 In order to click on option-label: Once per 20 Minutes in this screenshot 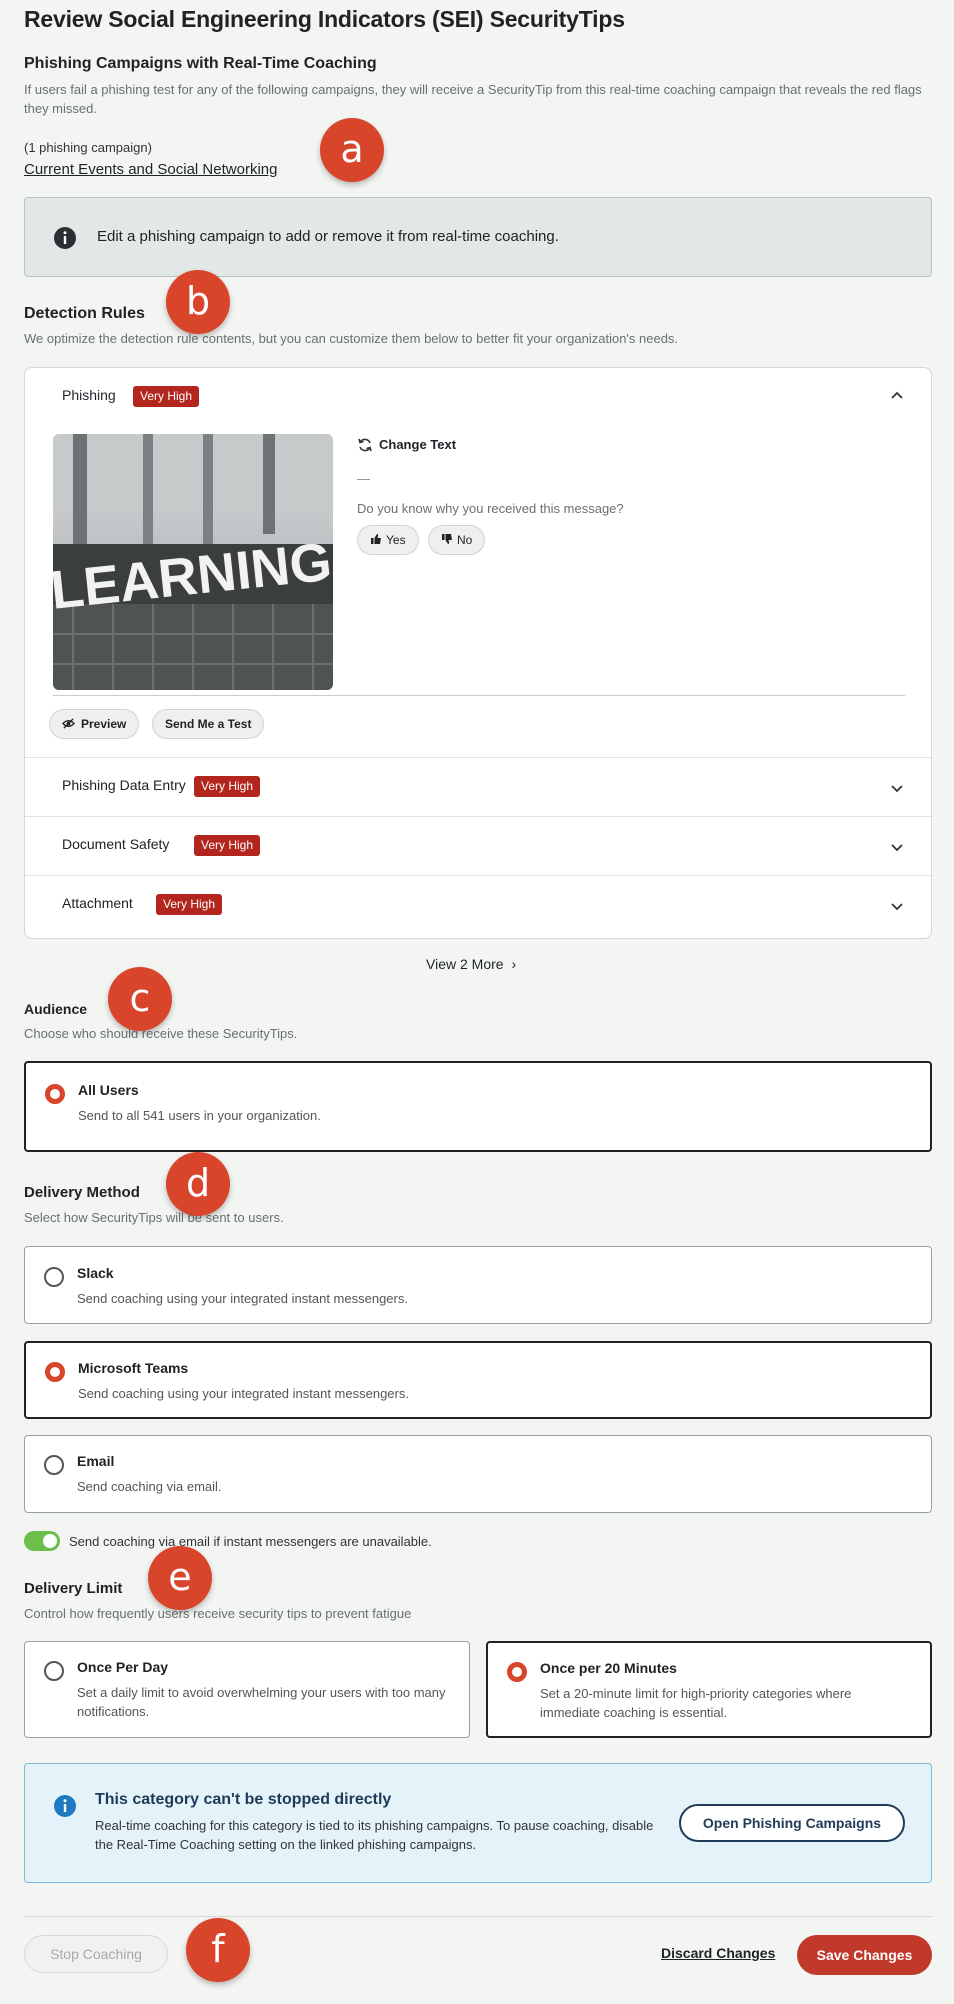, I will do `click(608, 1668)`.